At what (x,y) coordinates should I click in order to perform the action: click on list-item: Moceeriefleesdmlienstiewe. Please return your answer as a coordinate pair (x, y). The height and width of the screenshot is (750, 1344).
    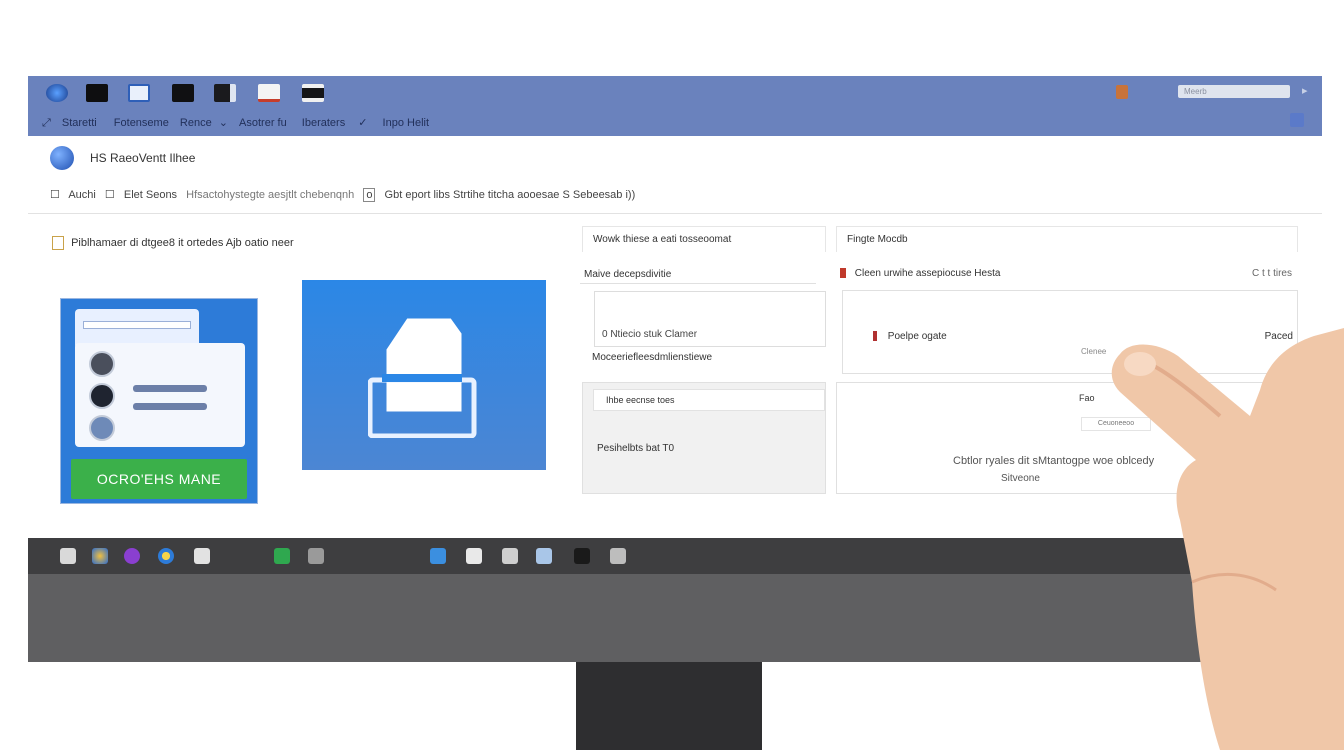
    Looking at the image, I should click on (652, 357).